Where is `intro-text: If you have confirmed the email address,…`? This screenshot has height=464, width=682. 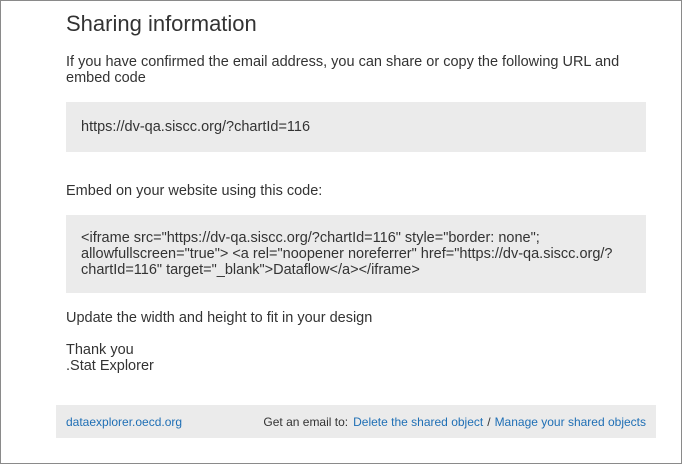
intro-text: If you have confirmed the email address,… is located at coordinates (343, 70).